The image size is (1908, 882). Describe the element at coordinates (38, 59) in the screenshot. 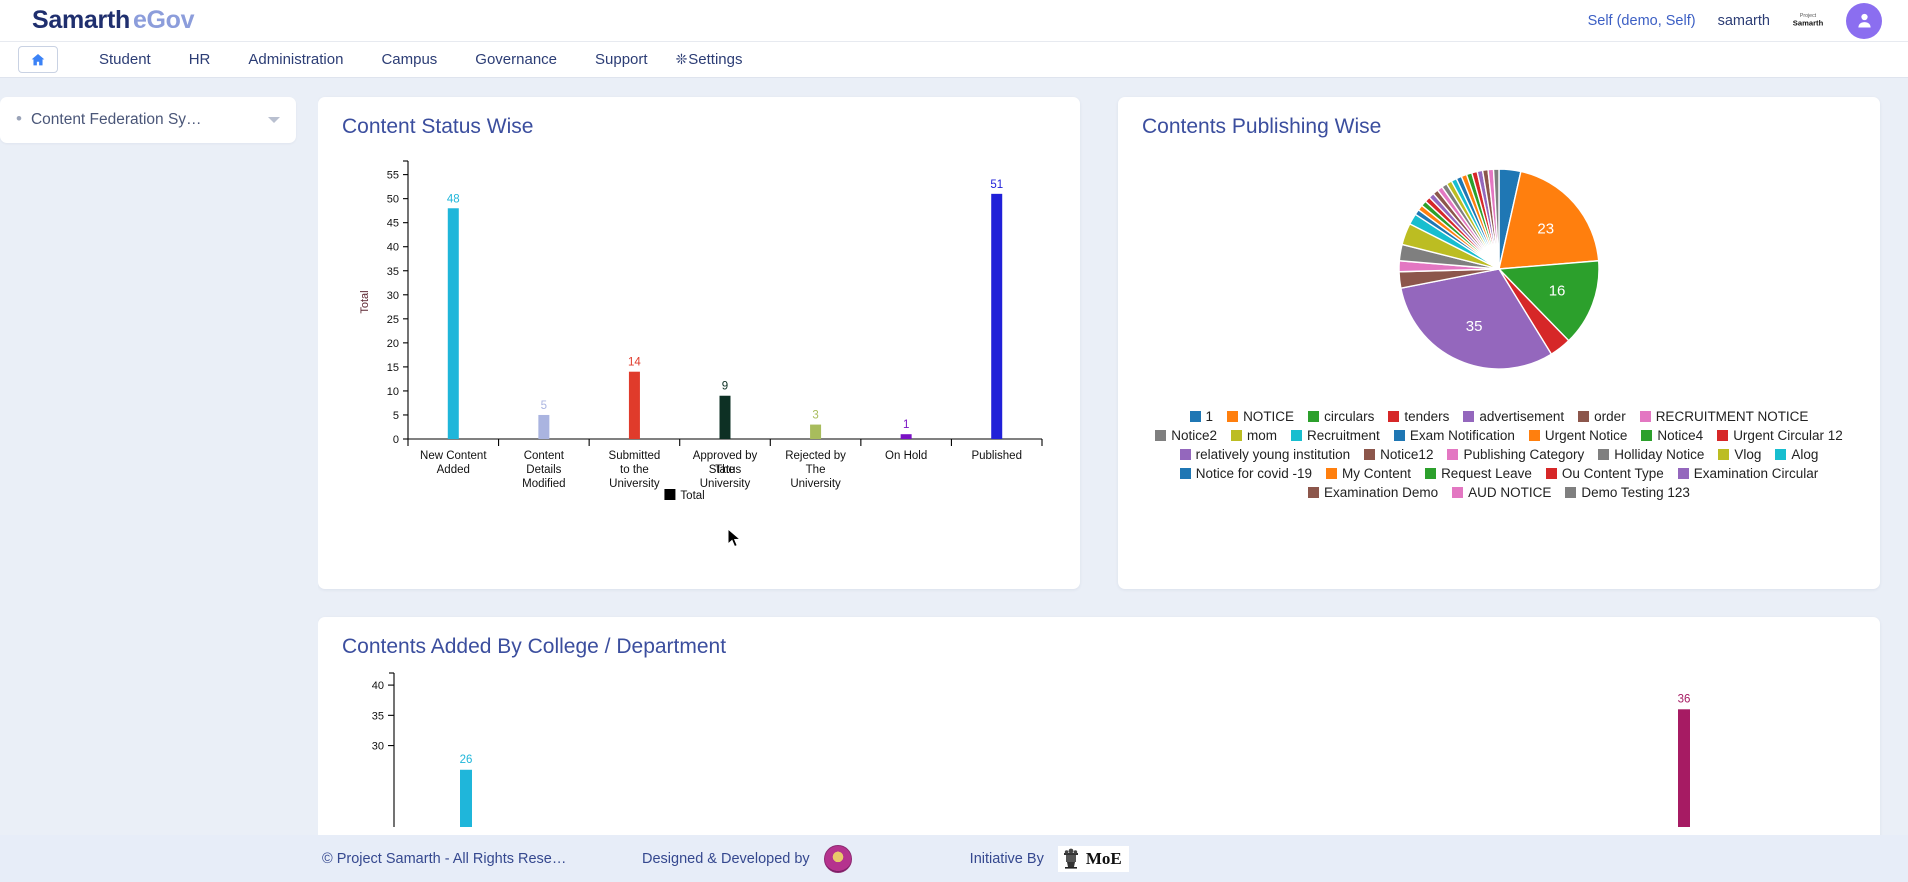

I see `nav-home-button` at that location.